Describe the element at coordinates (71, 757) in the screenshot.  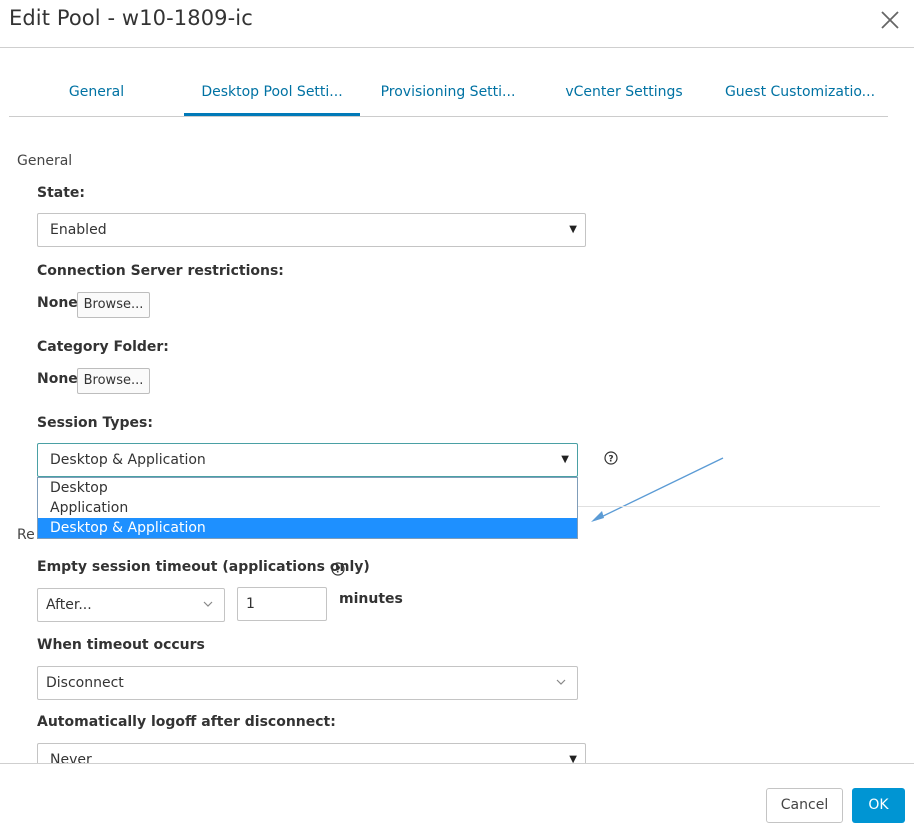
I see `auto-logoff-select-value: Never` at that location.